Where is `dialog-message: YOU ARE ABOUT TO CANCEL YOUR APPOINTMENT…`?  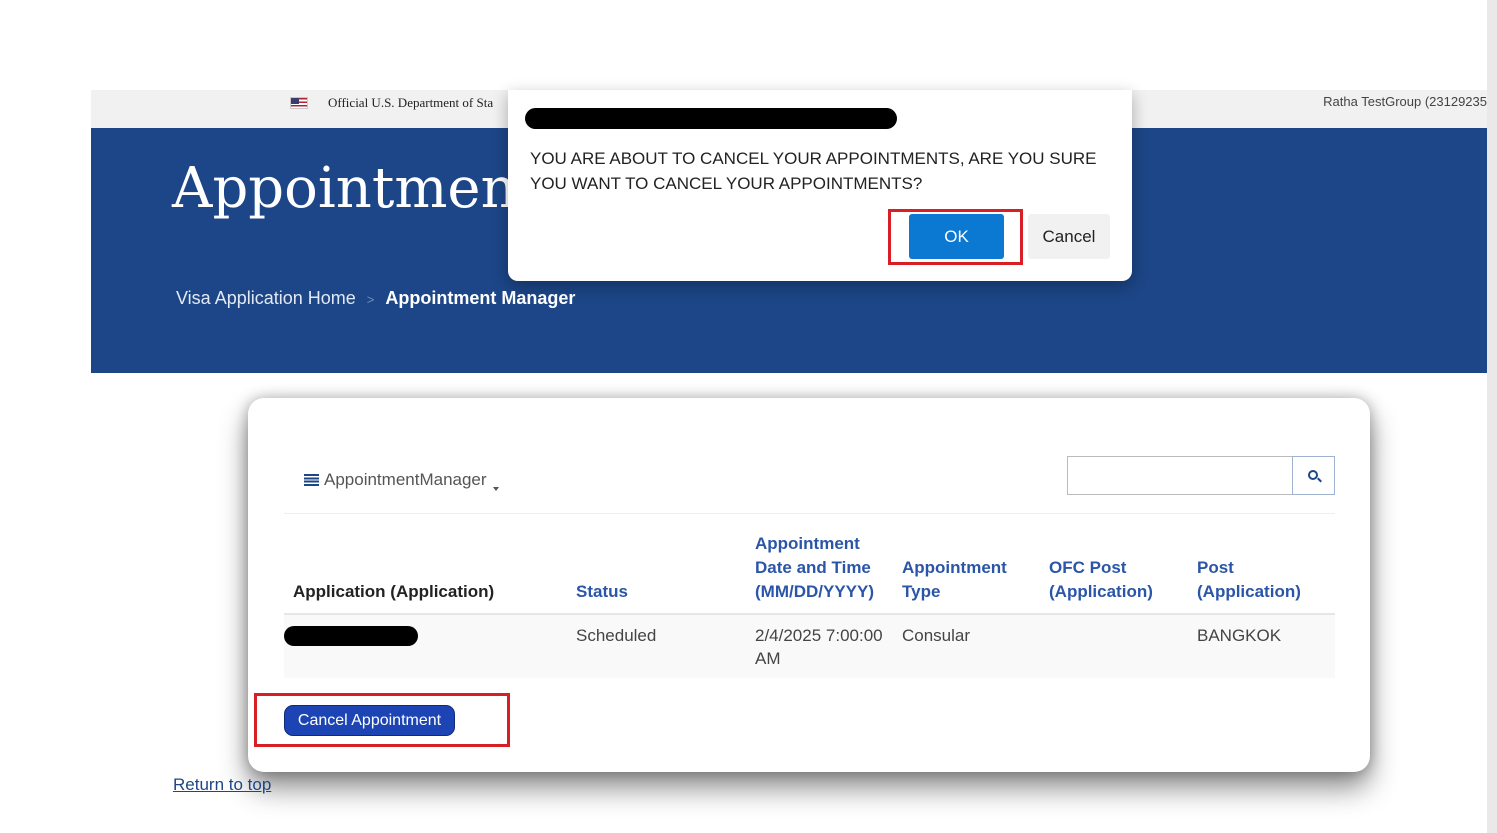 dialog-message: YOU ARE ABOUT TO CANCEL YOUR APPOINTMENT… is located at coordinates (813, 171).